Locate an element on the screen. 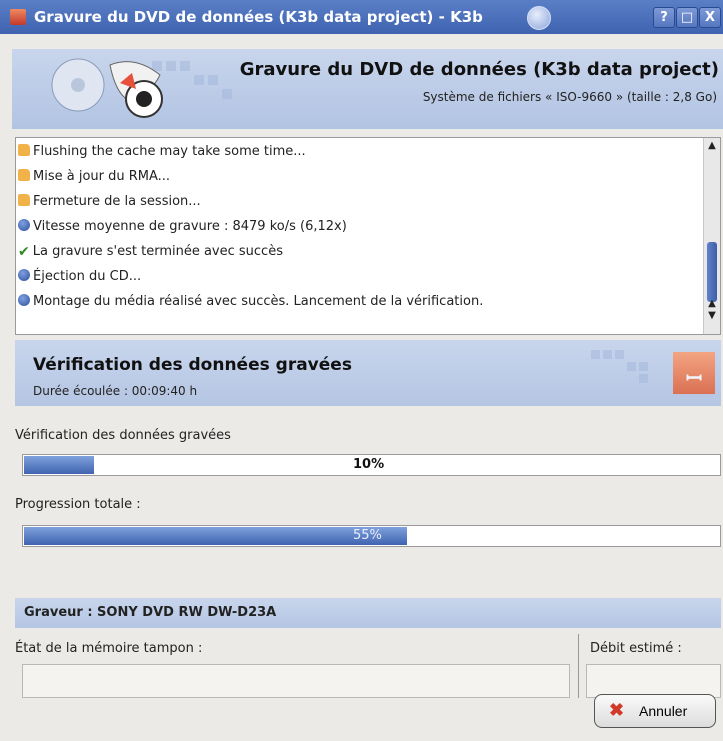 The height and width of the screenshot is (741, 723). task-progress-fill is located at coordinates (59, 465).